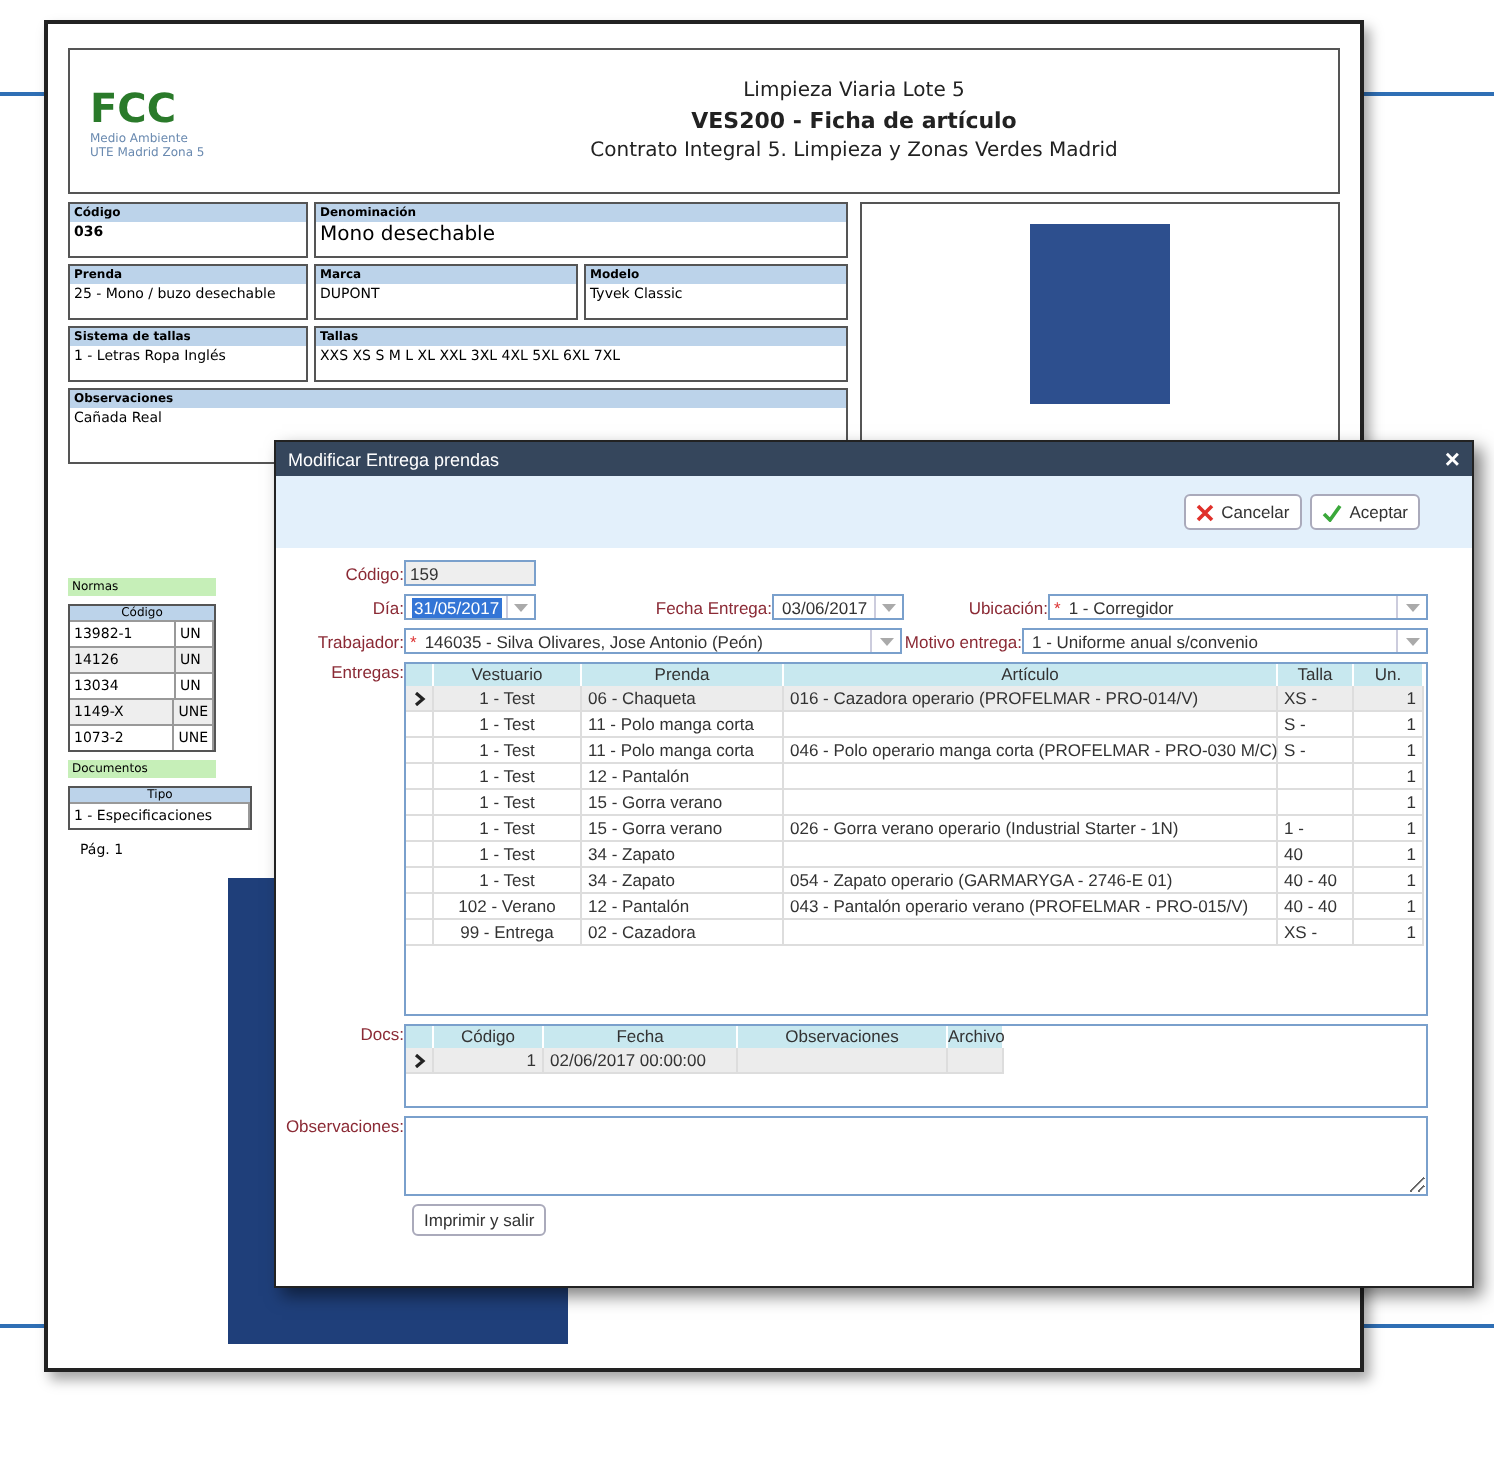  I want to click on field-label: Observaciones:, so click(343, 1126).